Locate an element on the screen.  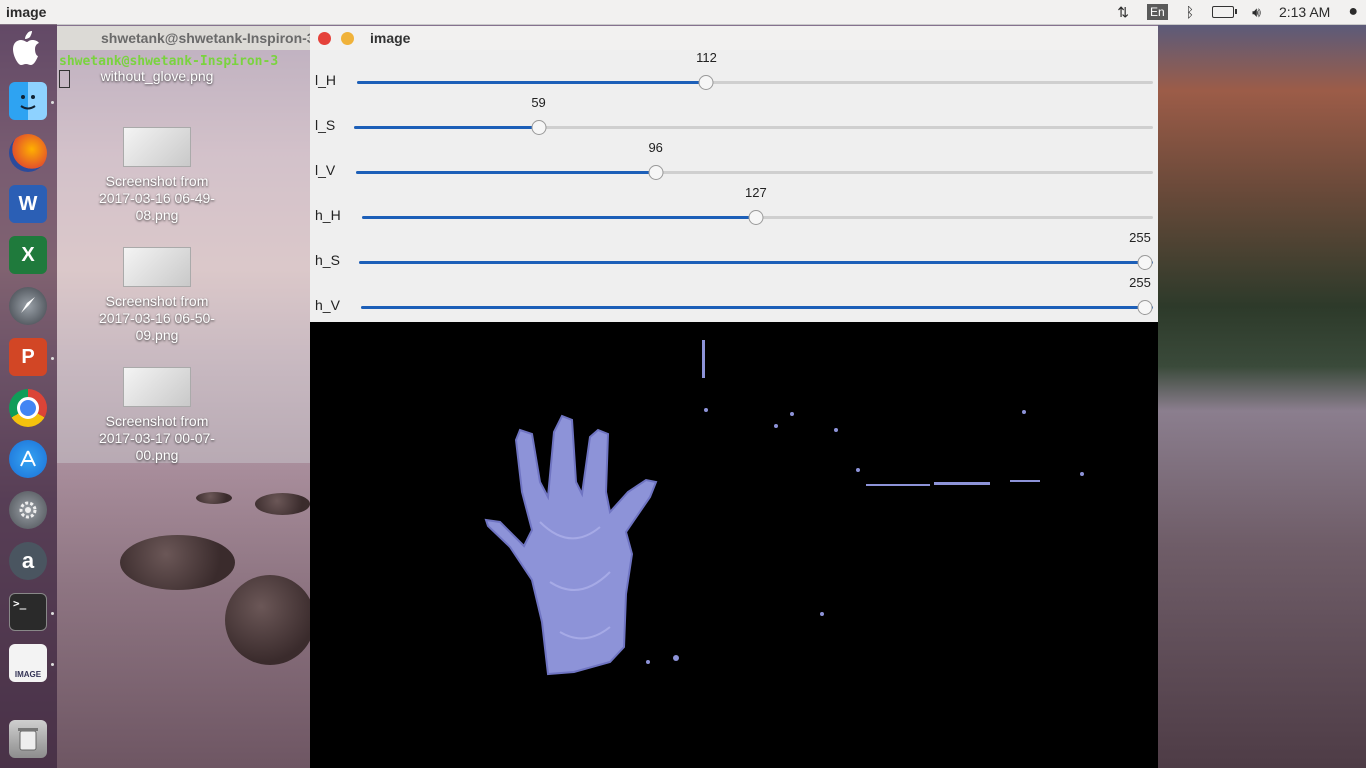
close-button is located at coordinates (324, 38).